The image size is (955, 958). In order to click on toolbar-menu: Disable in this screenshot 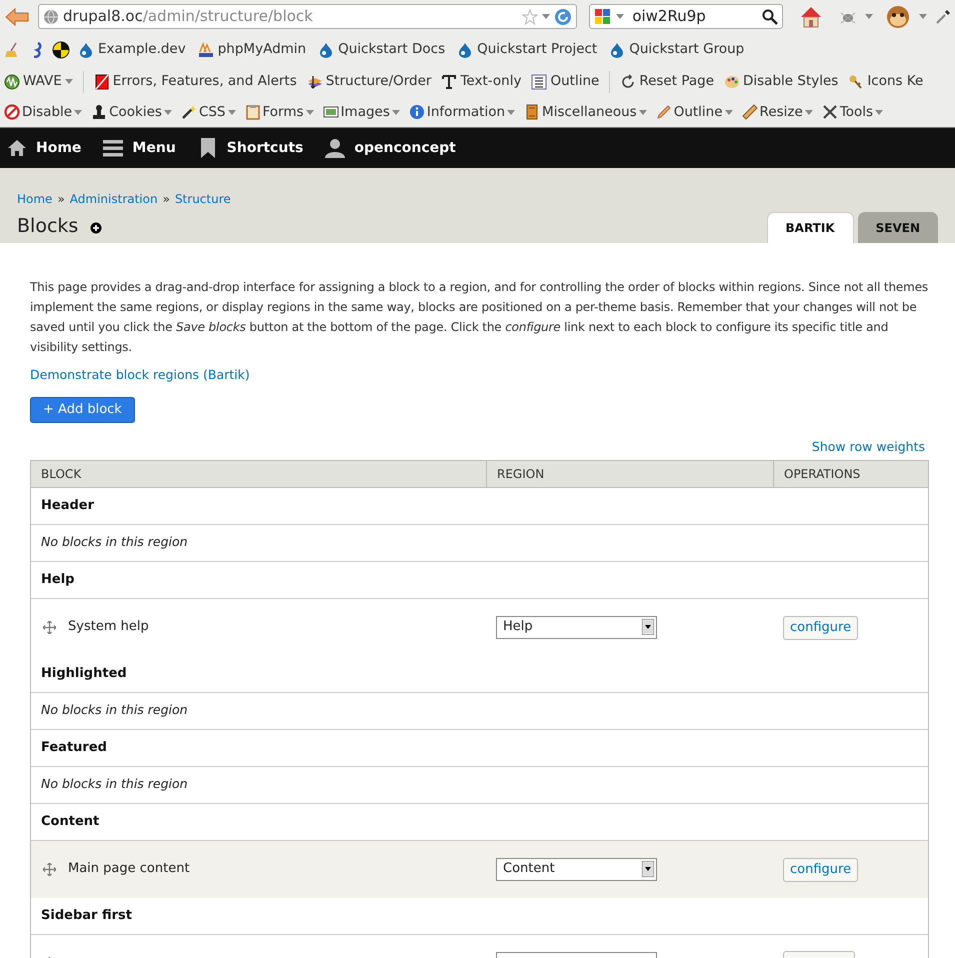, I will do `click(43, 112)`.